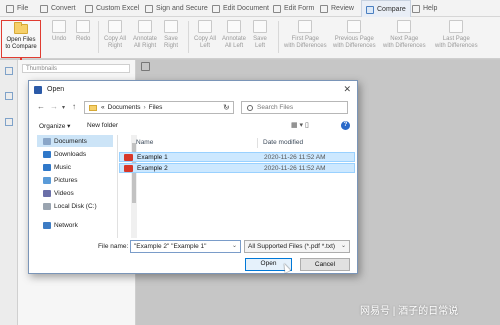 The height and width of the screenshot is (325, 500). Describe the element at coordinates (205, 35) in the screenshot. I see `copy-all-left-button: Copy All Left` at that location.